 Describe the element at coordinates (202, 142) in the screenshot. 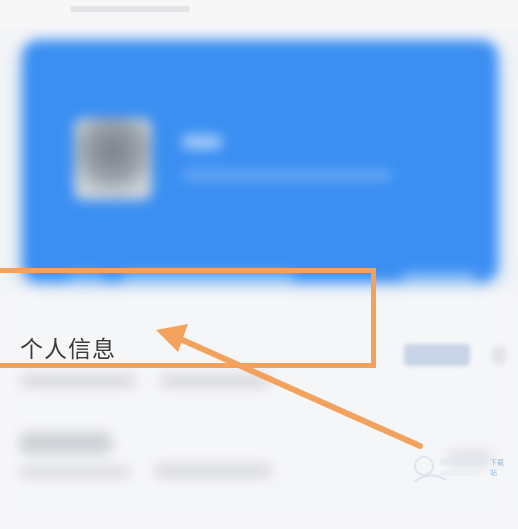

I see `username-placeholder` at that location.